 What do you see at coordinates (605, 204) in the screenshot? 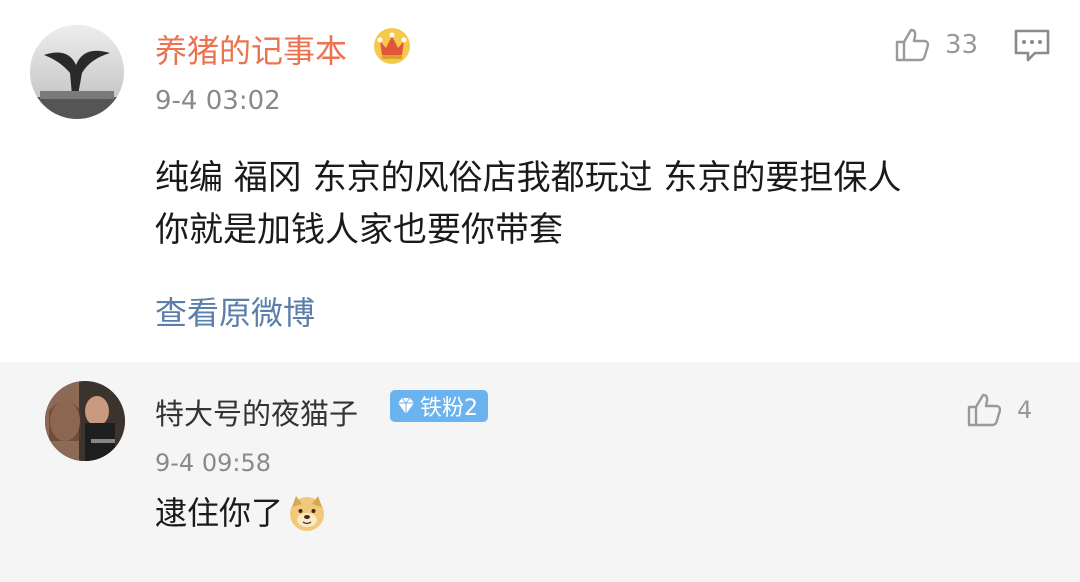
I see `comment-text: 纯编 福冈 东京的风俗店我都玩过 东京的要担保人 你就是加钱人家也要你带套` at bounding box center [605, 204].